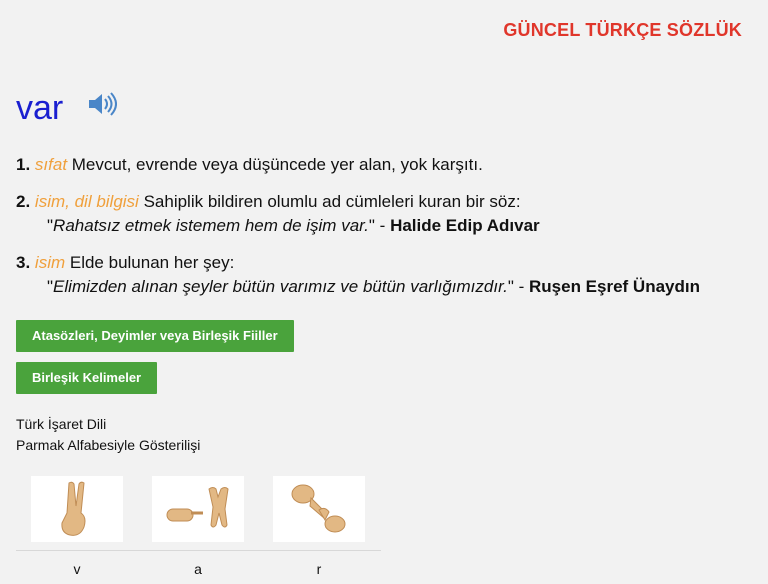 The height and width of the screenshot is (584, 768). What do you see at coordinates (67, 108) in the screenshot?
I see `entry-header: var` at bounding box center [67, 108].